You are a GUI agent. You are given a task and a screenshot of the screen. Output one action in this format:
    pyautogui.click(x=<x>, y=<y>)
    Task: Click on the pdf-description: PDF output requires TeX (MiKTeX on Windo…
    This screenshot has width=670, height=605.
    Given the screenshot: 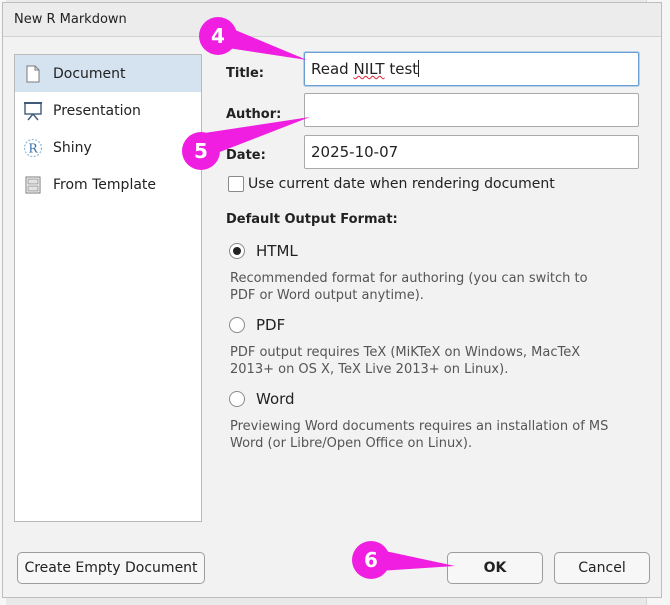 What is the action you would take?
    pyautogui.click(x=430, y=361)
    